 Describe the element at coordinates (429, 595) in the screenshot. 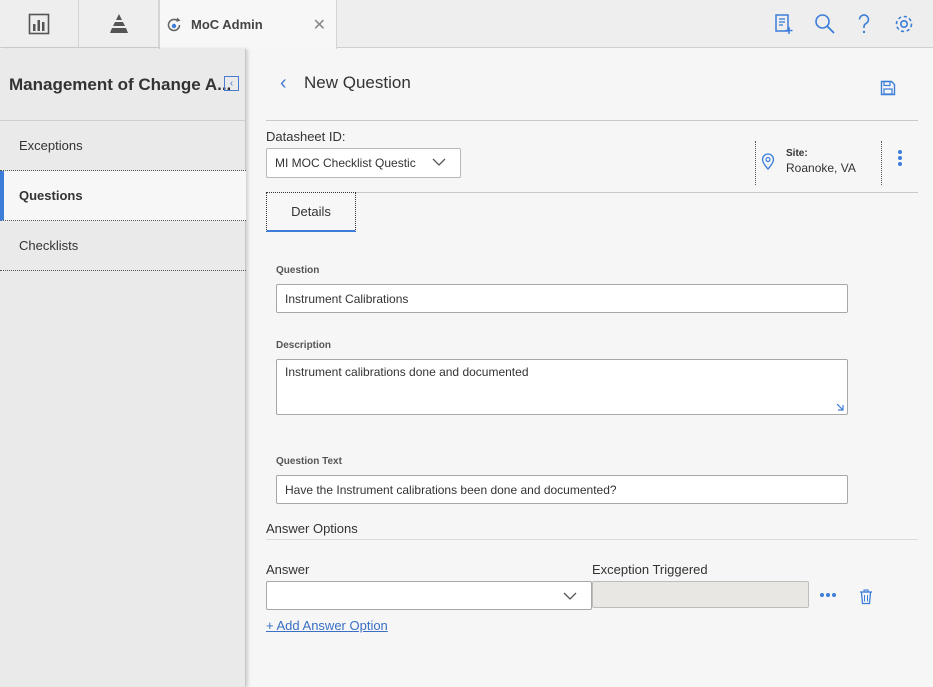

I see `answer-select` at that location.